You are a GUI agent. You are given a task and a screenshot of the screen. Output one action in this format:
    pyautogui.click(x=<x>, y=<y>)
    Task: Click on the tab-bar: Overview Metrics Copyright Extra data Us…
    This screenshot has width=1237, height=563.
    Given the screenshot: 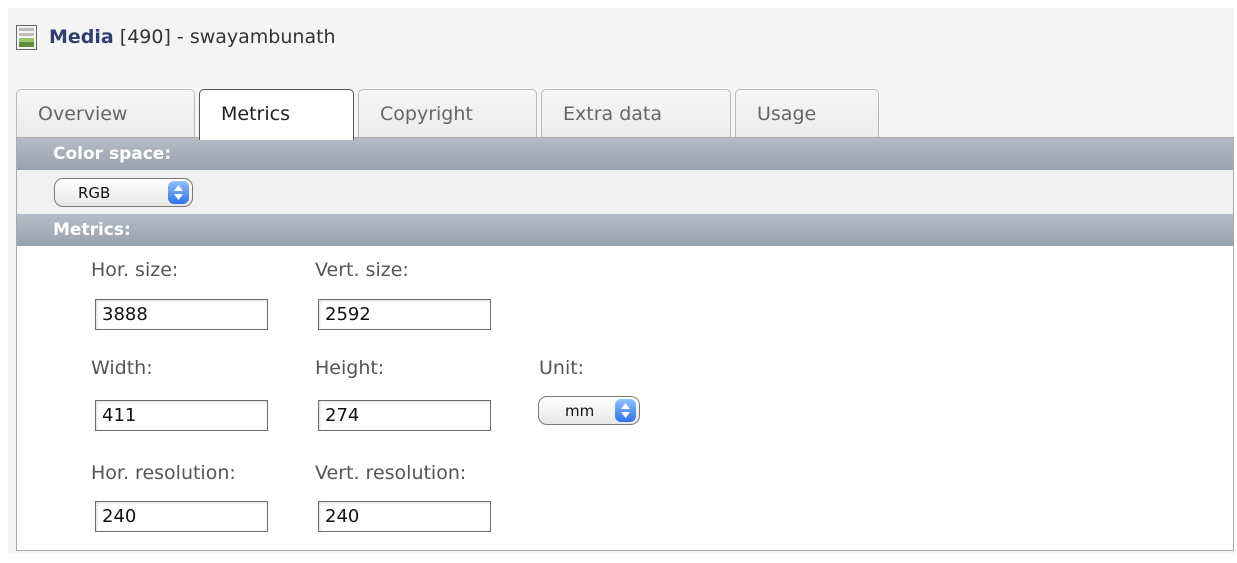 What is the action you would take?
    pyautogui.click(x=449, y=114)
    